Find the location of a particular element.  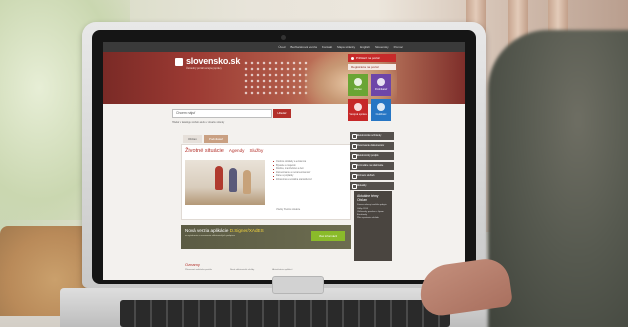

tile-business: Podnikateľ is located at coordinates (381, 85).